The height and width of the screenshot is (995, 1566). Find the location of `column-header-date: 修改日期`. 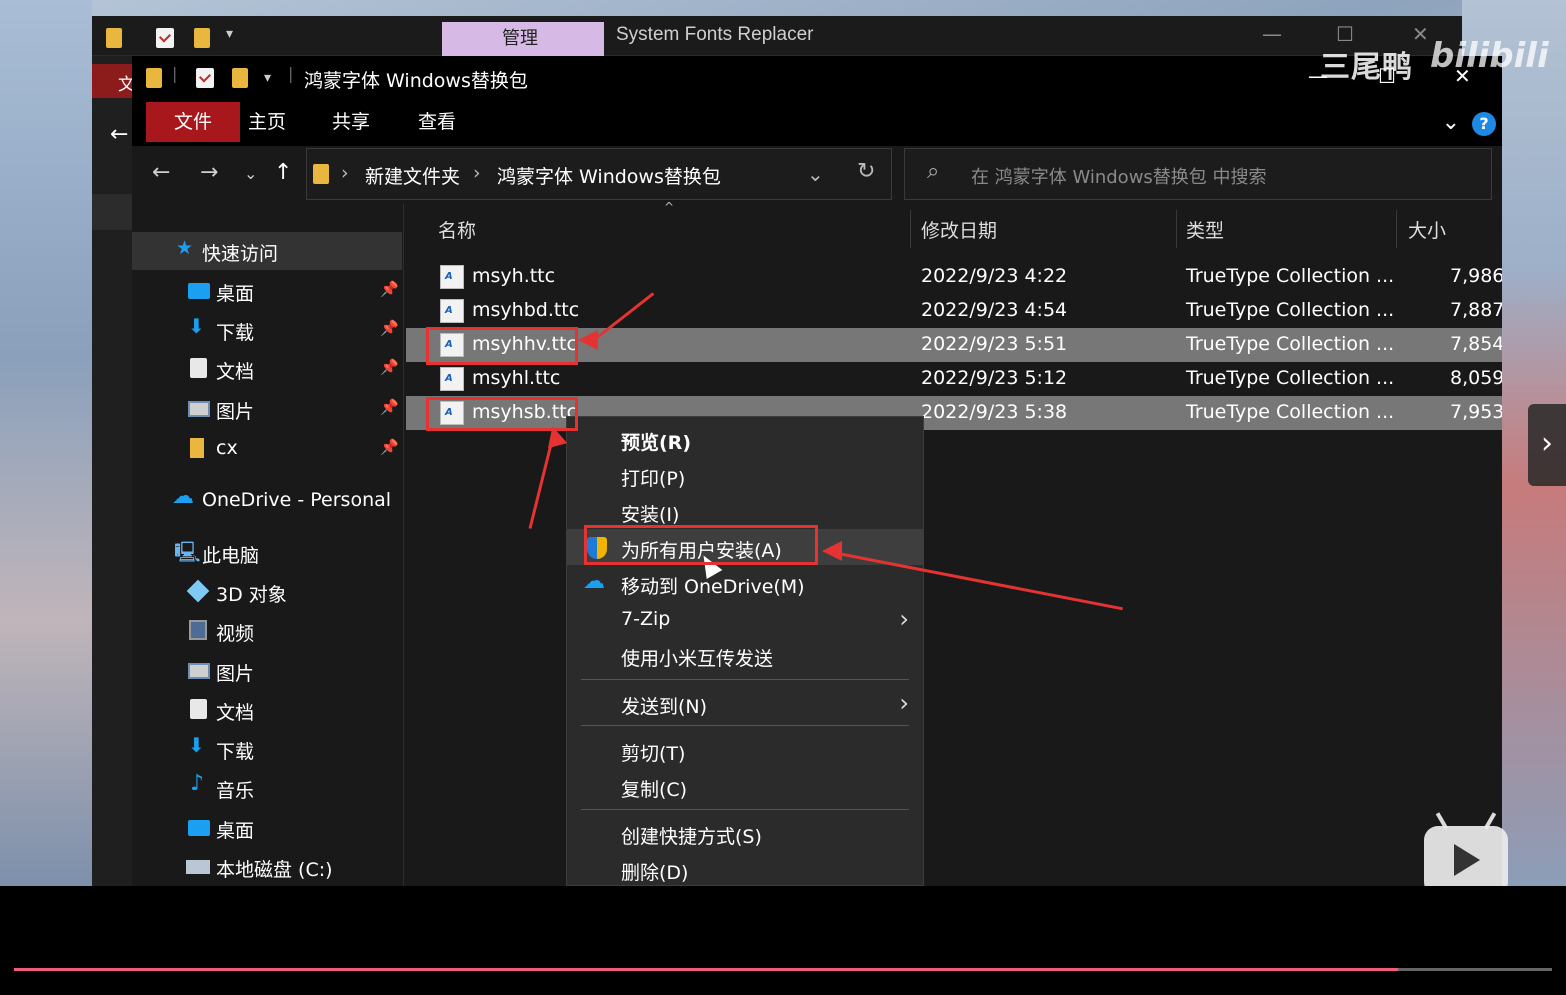

column-header-date: 修改日期 is located at coordinates (959, 229).